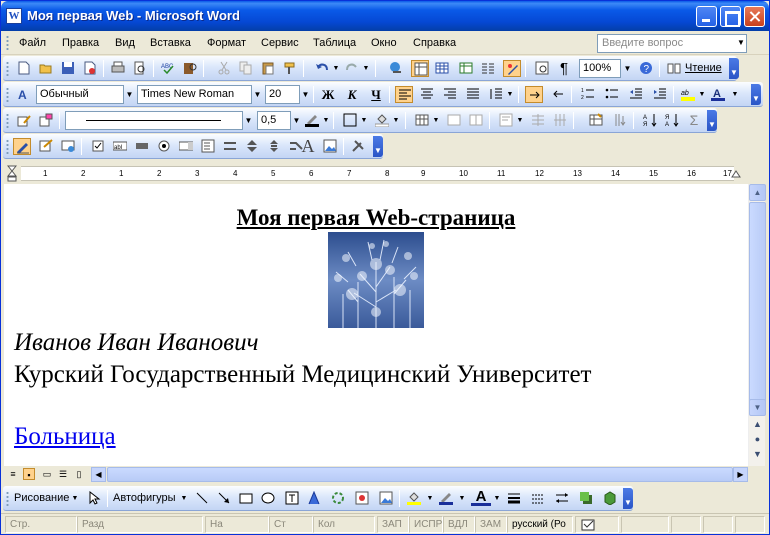 This screenshot has width=770, height=535. What do you see at coordinates (757, 424) in the screenshot?
I see `previous-page-icon: ▲` at bounding box center [757, 424].